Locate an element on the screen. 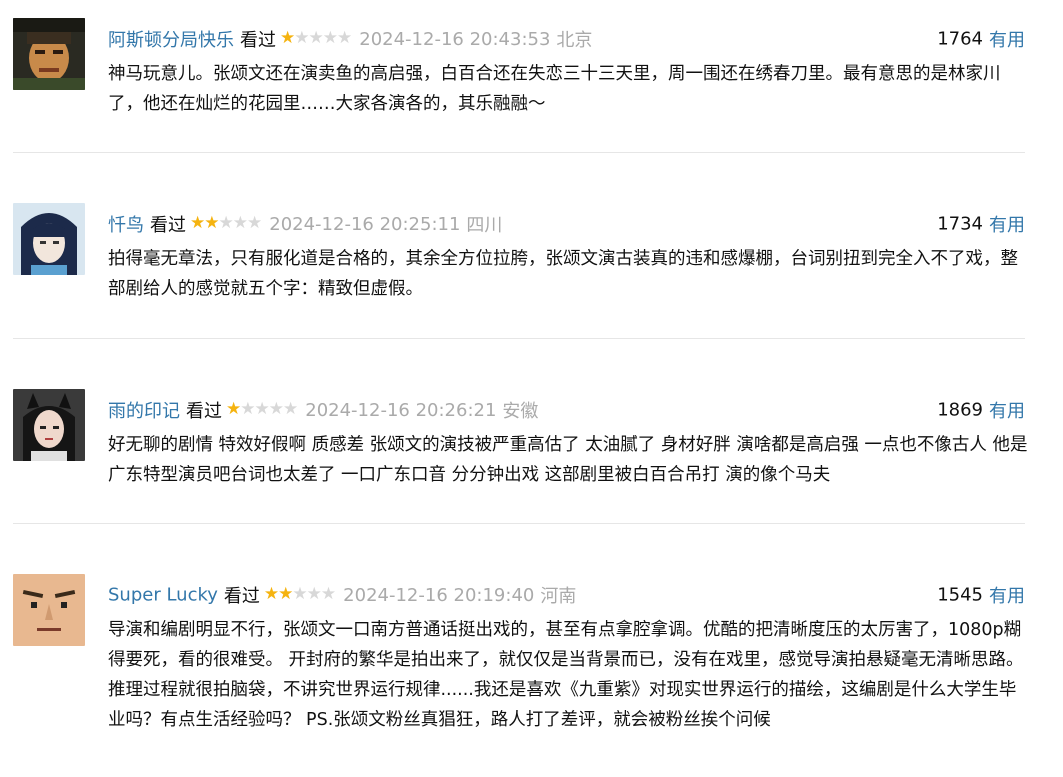 The height and width of the screenshot is (777, 1063). vote-area: 1545 有用 is located at coordinates (981, 595).